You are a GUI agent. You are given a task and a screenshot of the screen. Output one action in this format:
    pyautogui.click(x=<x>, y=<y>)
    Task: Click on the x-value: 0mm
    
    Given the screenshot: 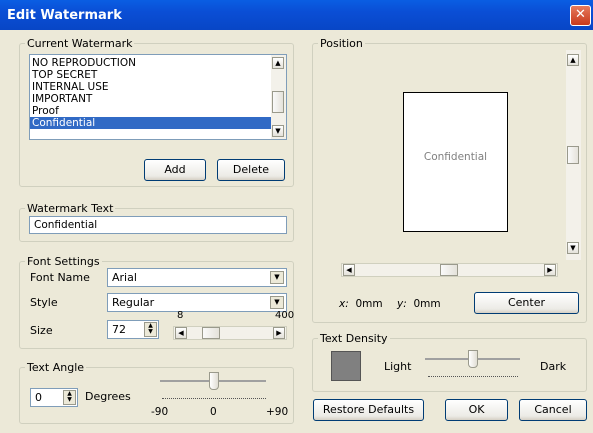 What is the action you would take?
    pyautogui.click(x=369, y=304)
    